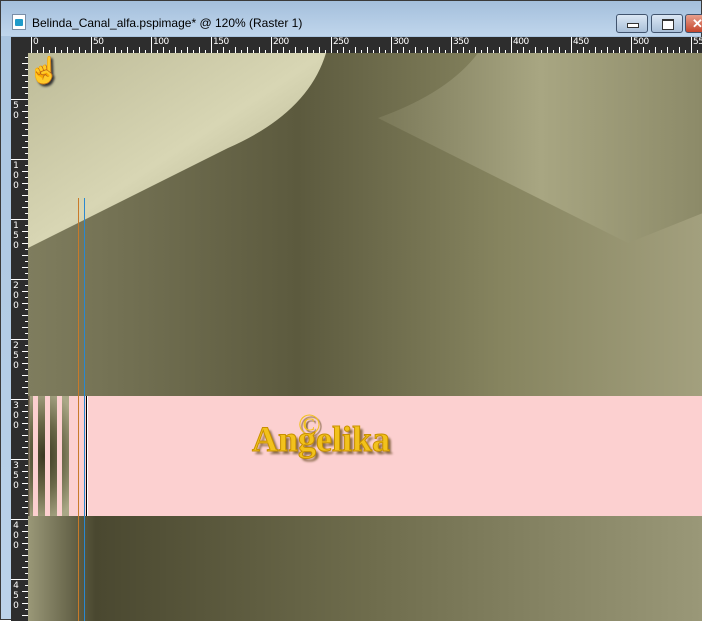 Image resolution: width=702 pixels, height=621 pixels. Describe the element at coordinates (44, 70) in the screenshot. I see `pan-hand-icon: ☝` at that location.